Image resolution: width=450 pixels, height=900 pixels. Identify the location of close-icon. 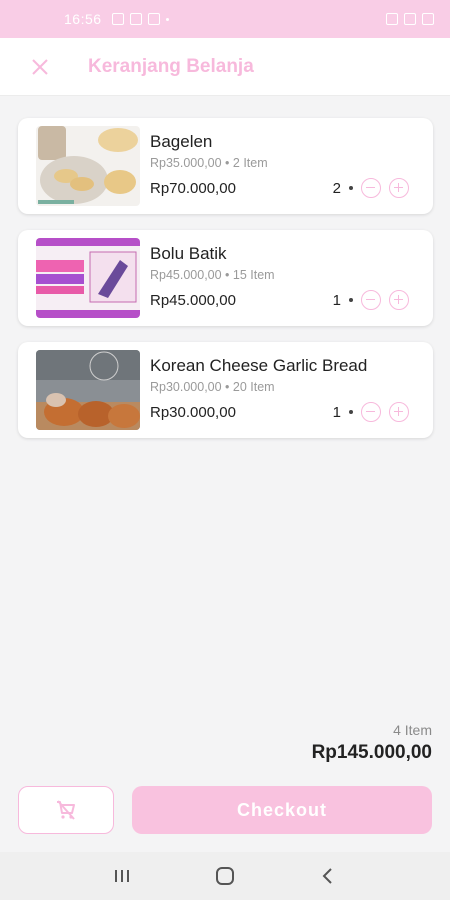
(40, 66).